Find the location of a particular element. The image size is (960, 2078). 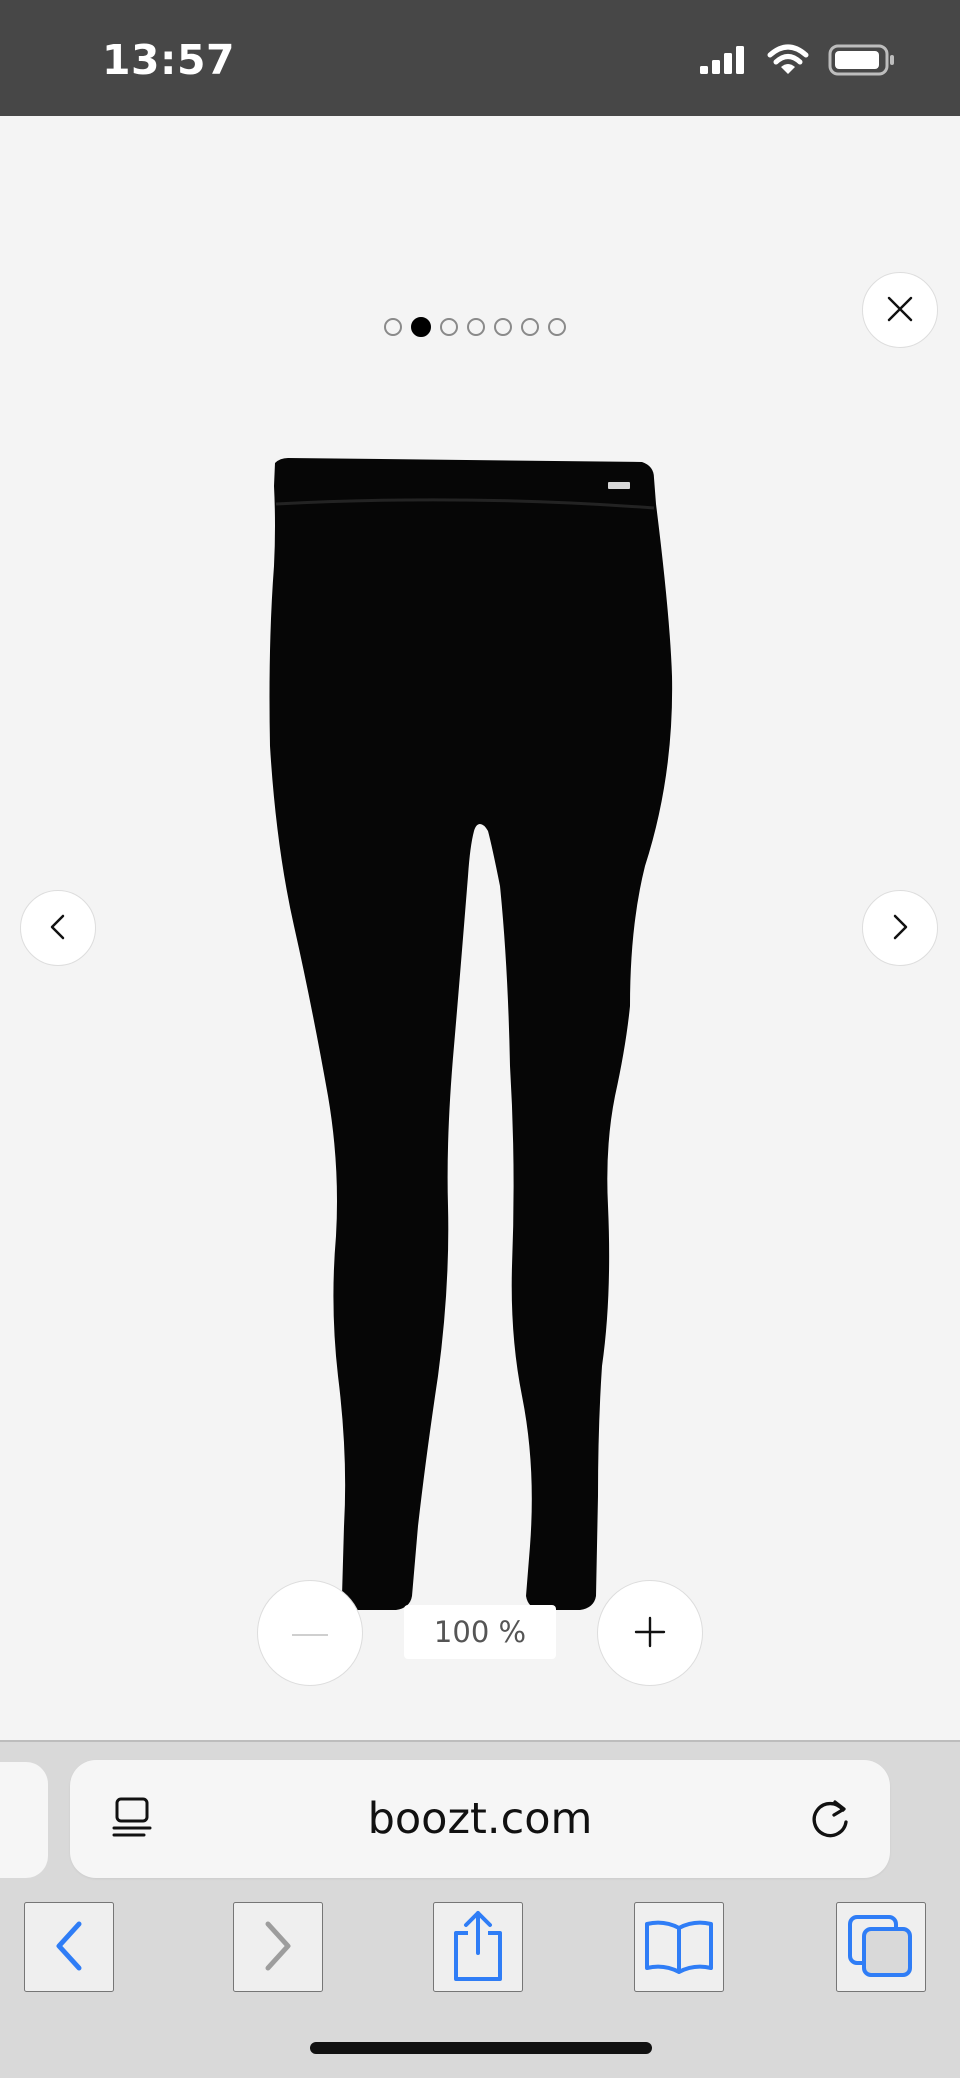

close-button is located at coordinates (900, 310).